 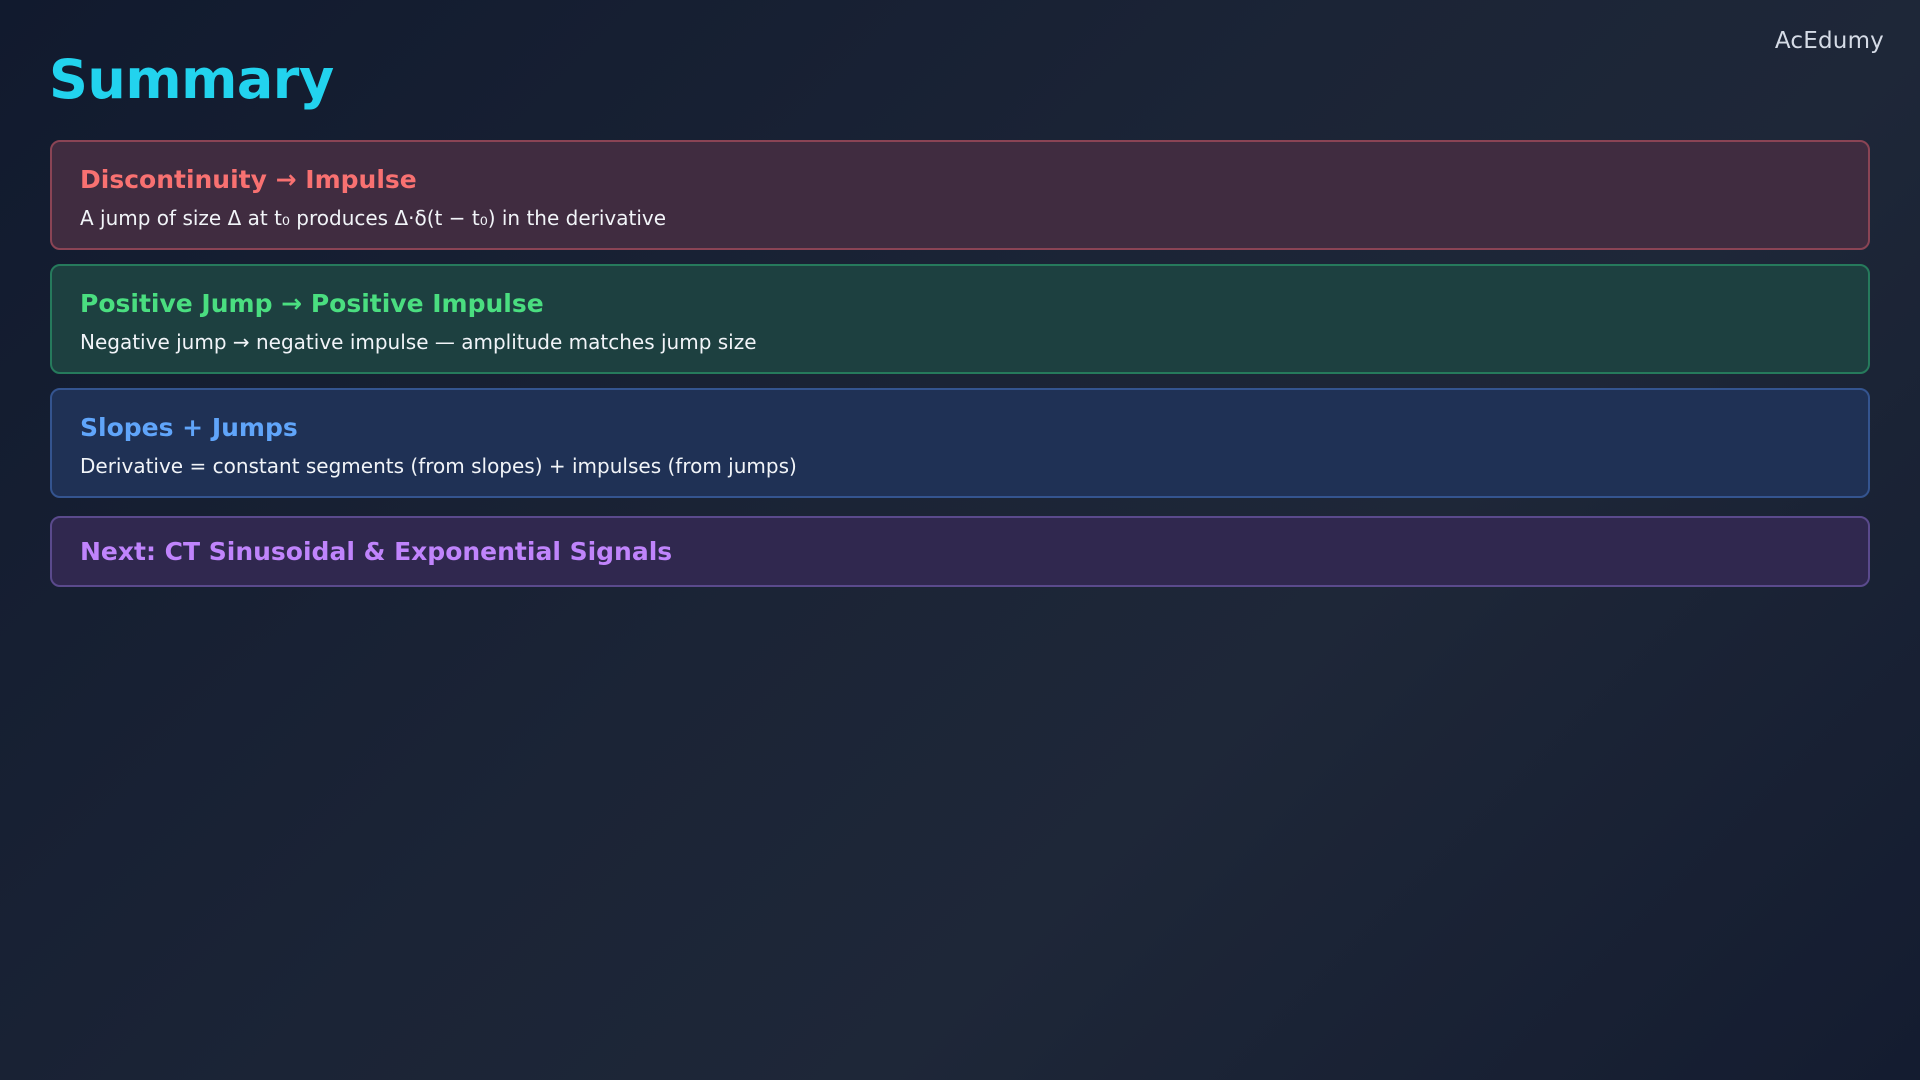 What do you see at coordinates (189, 427) in the screenshot?
I see `card-title: Slopes + Jumps` at bounding box center [189, 427].